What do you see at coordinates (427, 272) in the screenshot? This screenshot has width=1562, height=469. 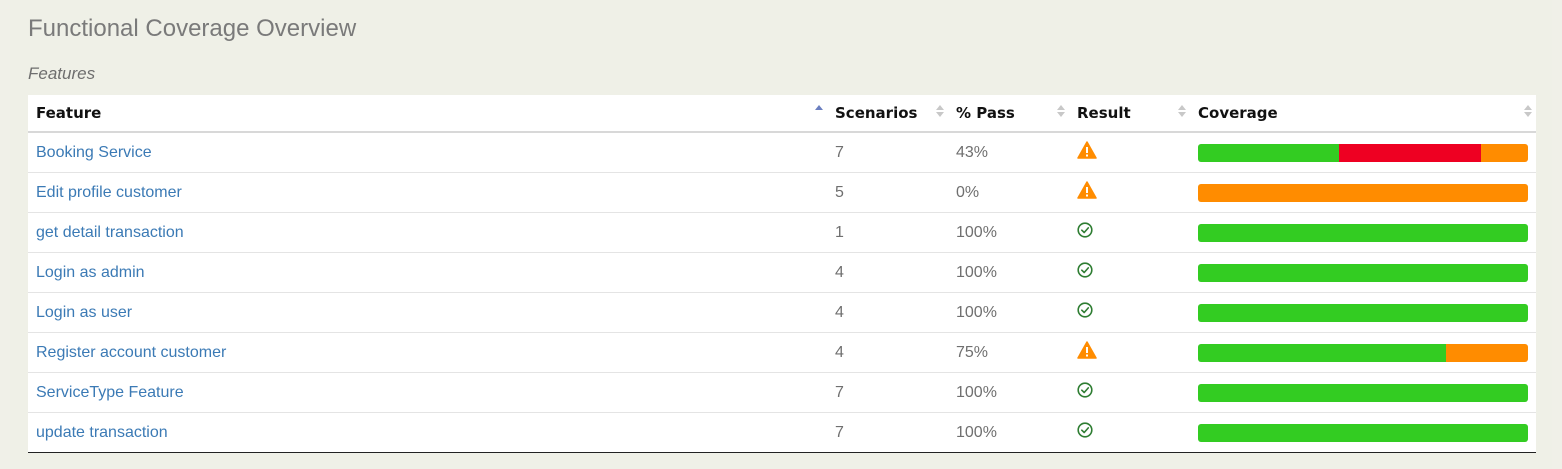 I see `feature-cell: Login as admin` at bounding box center [427, 272].